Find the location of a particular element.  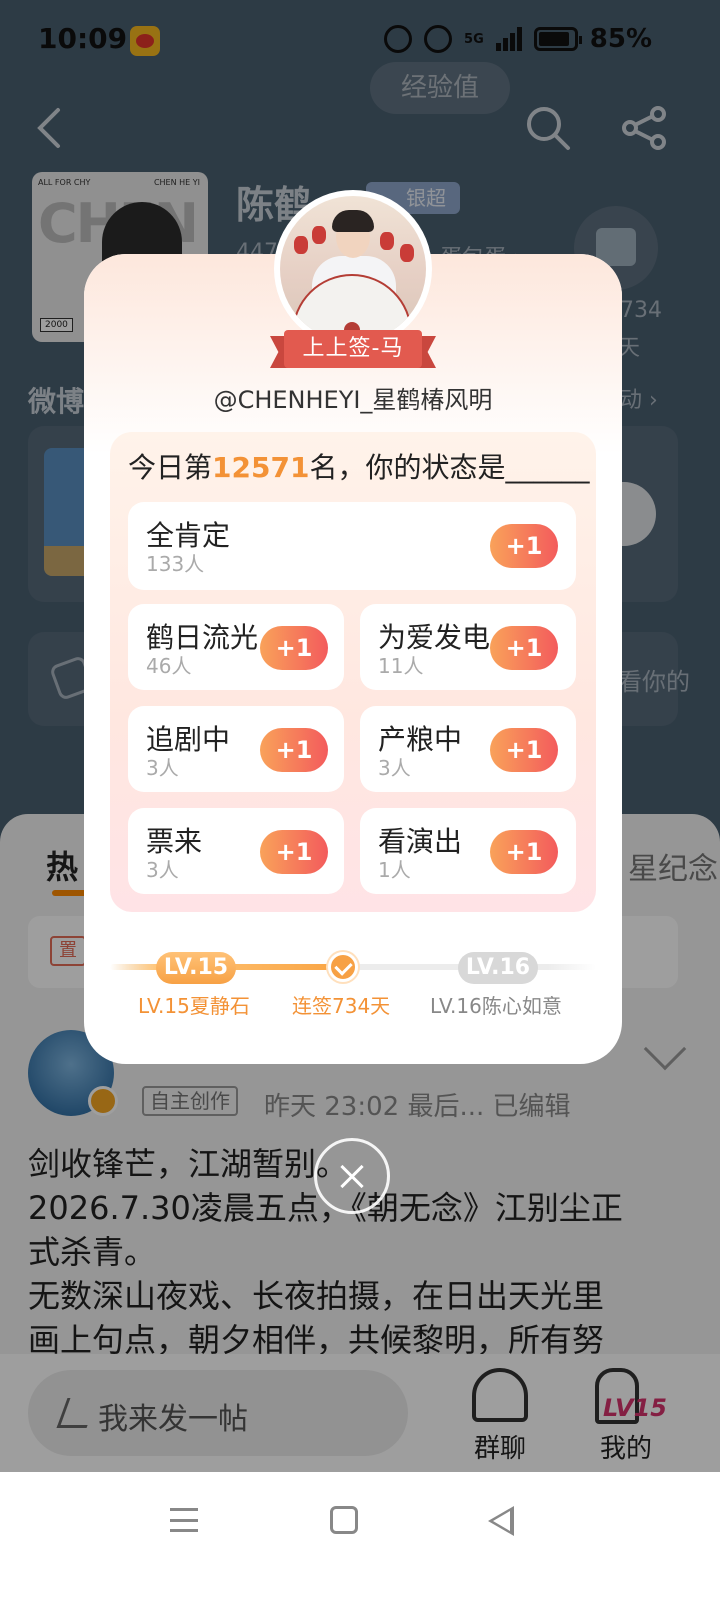

idol-avatar is located at coordinates (353, 269).